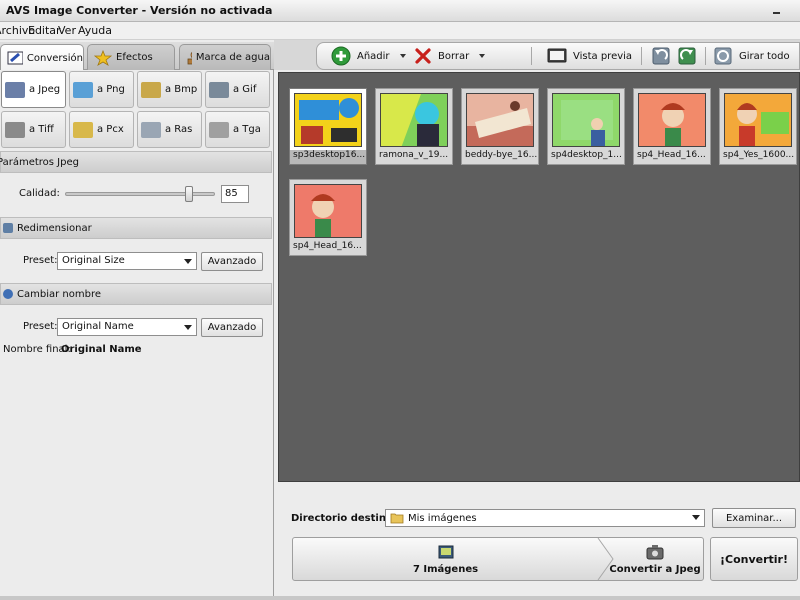  I want to click on image-icon, so click(219, 89).